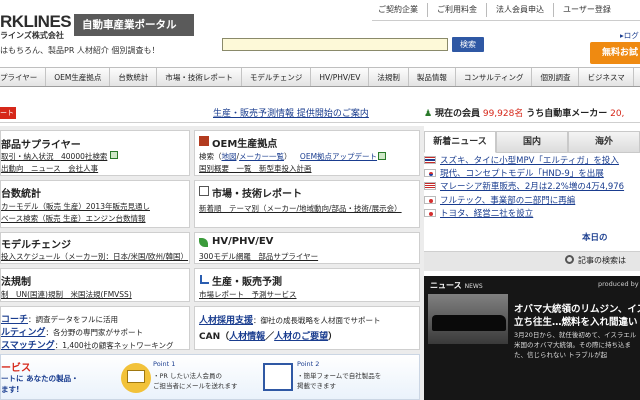 The height and width of the screenshot is (400, 640). I want to click on panel-hv: HV/PHV/EV 300モデル網羅 部品サプライヤー, so click(307, 248).